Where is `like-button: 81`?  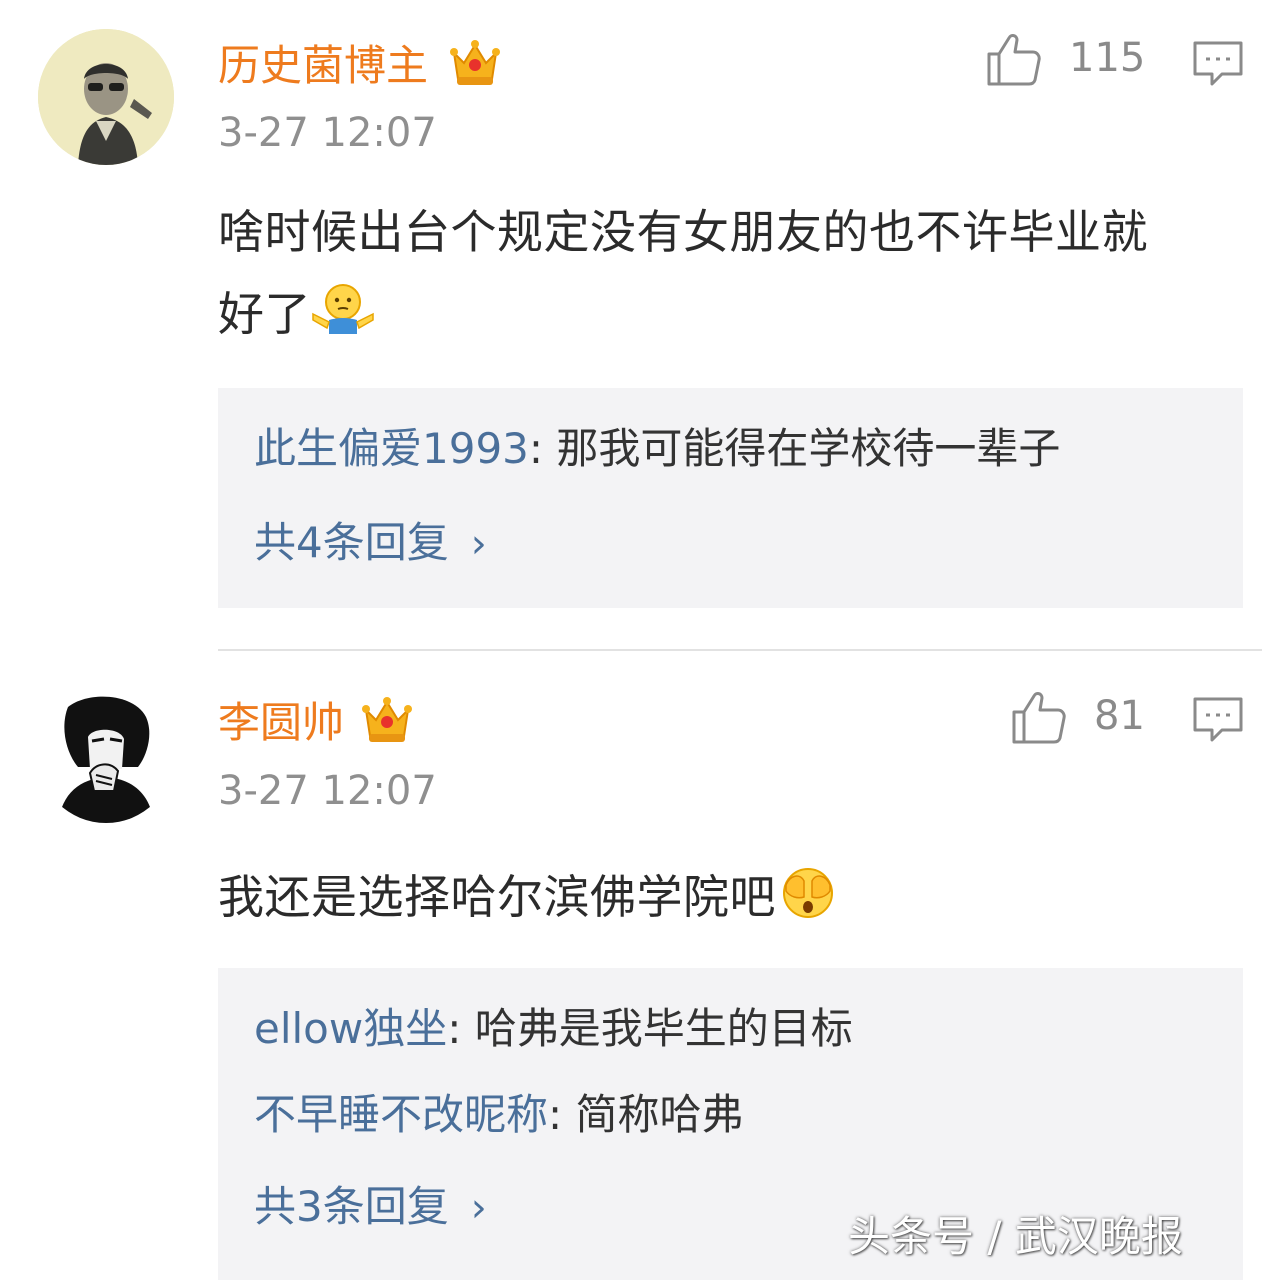
like-button: 81 is located at coordinates (1090, 718).